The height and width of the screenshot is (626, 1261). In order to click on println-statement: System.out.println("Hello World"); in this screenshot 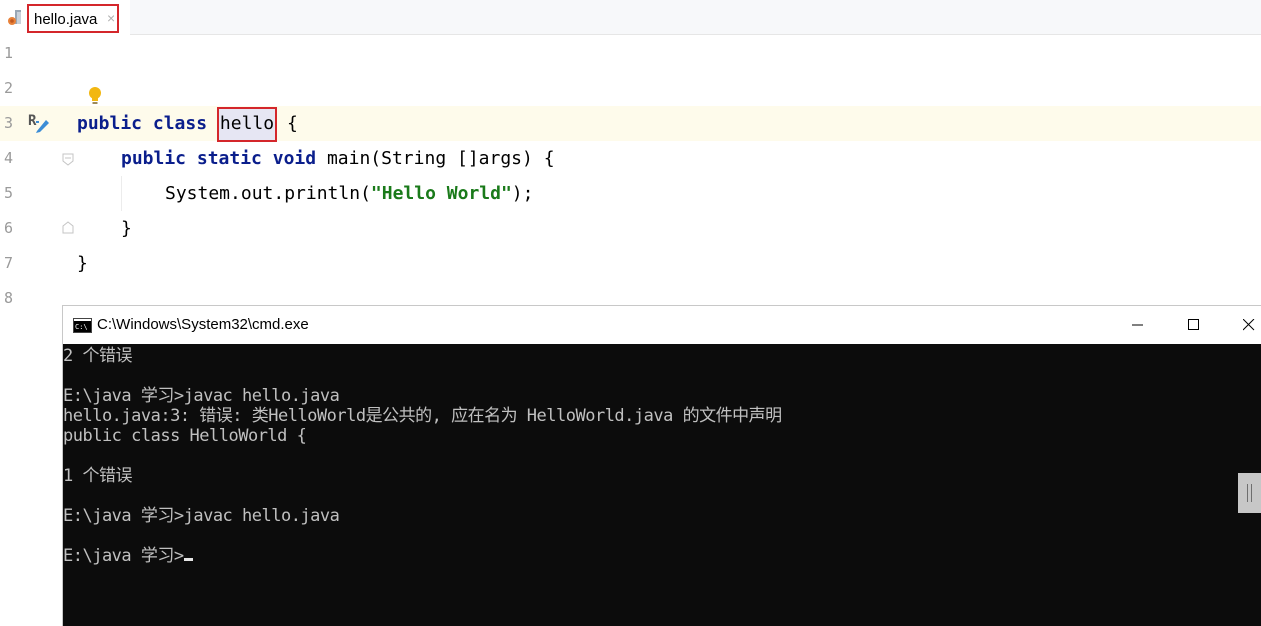, I will do `click(349, 193)`.